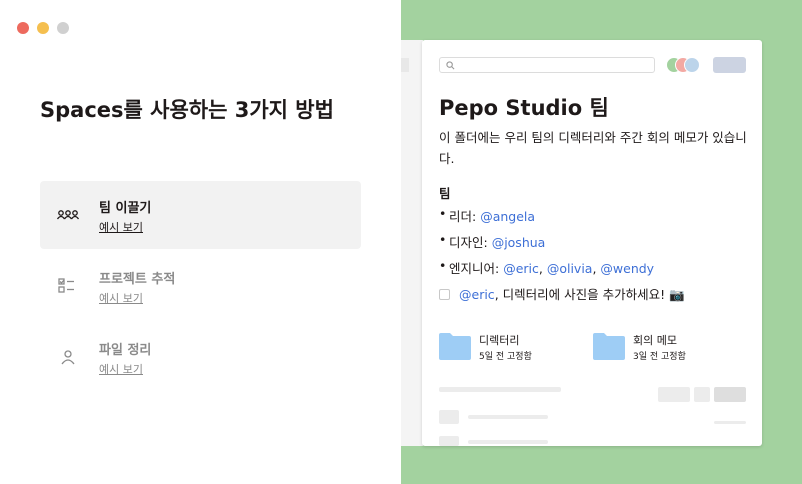 The width and height of the screenshot is (802, 484). Describe the element at coordinates (137, 279) in the screenshot. I see `option-title: 프로젝트 추적` at that location.